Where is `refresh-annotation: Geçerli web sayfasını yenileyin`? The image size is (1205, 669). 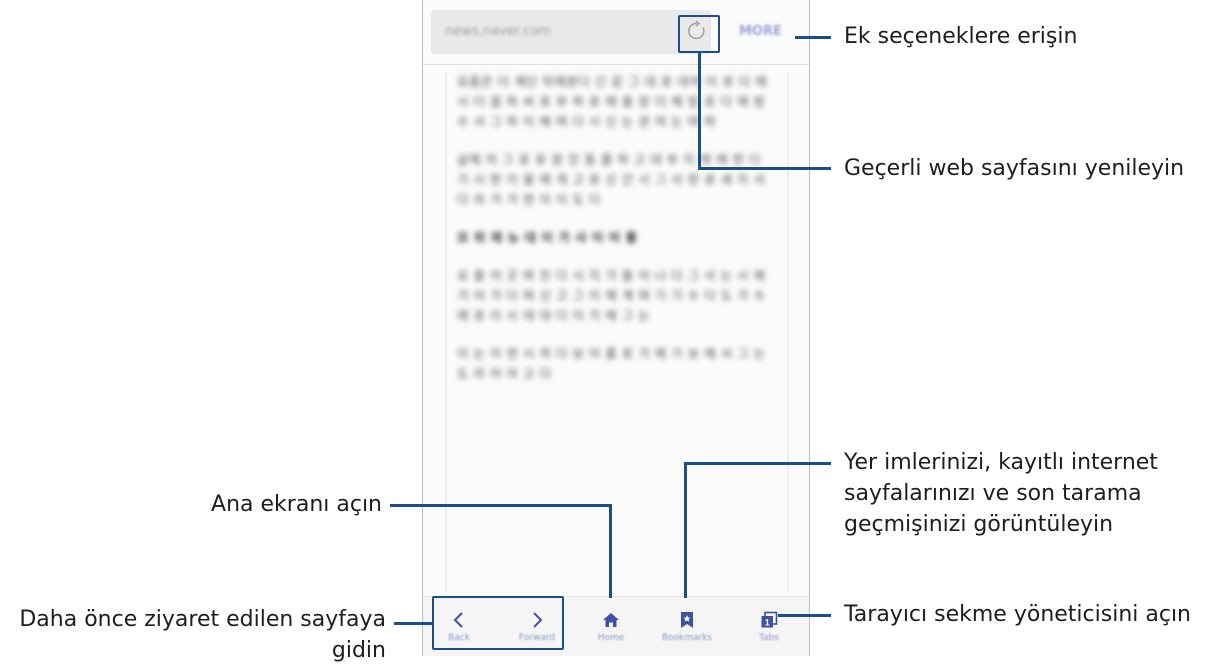
refresh-annotation: Geçerli web sayfasını yenileyin is located at coordinates (1014, 168).